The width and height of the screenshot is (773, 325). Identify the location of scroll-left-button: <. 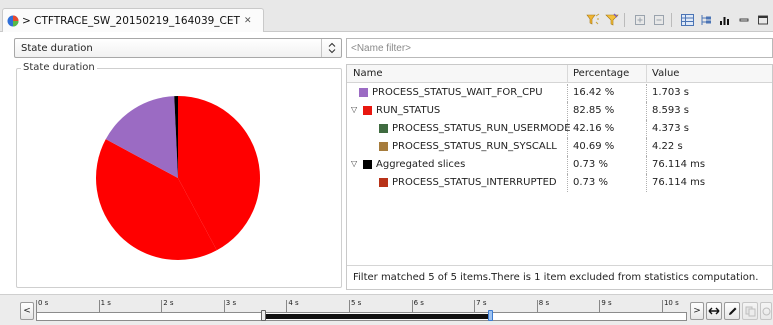
(27, 311).